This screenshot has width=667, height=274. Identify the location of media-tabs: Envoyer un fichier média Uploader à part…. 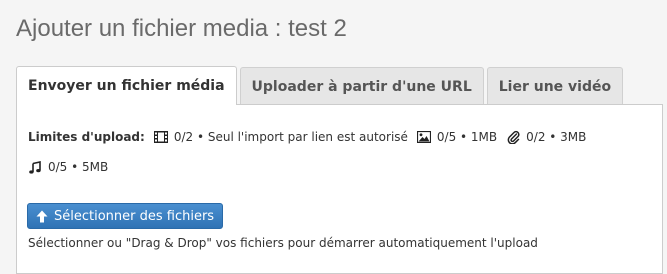
(321, 85).